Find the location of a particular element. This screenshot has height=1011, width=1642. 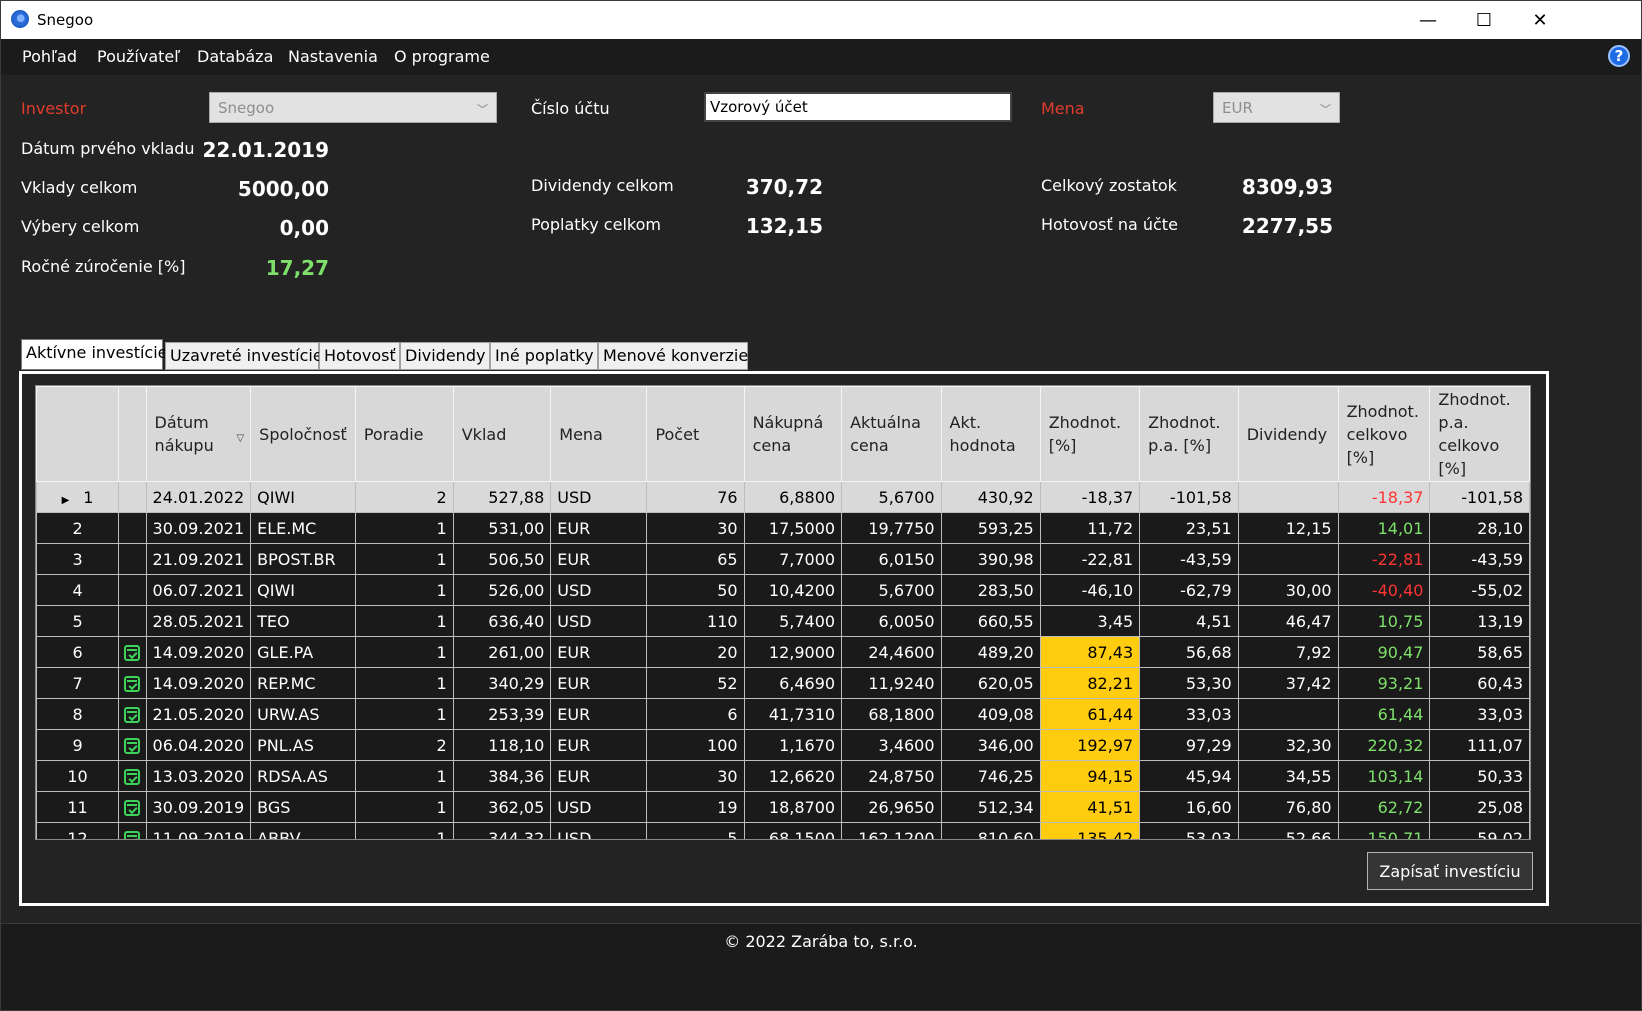

cell-purchase-date: 06.07.2021 is located at coordinates (198, 590).